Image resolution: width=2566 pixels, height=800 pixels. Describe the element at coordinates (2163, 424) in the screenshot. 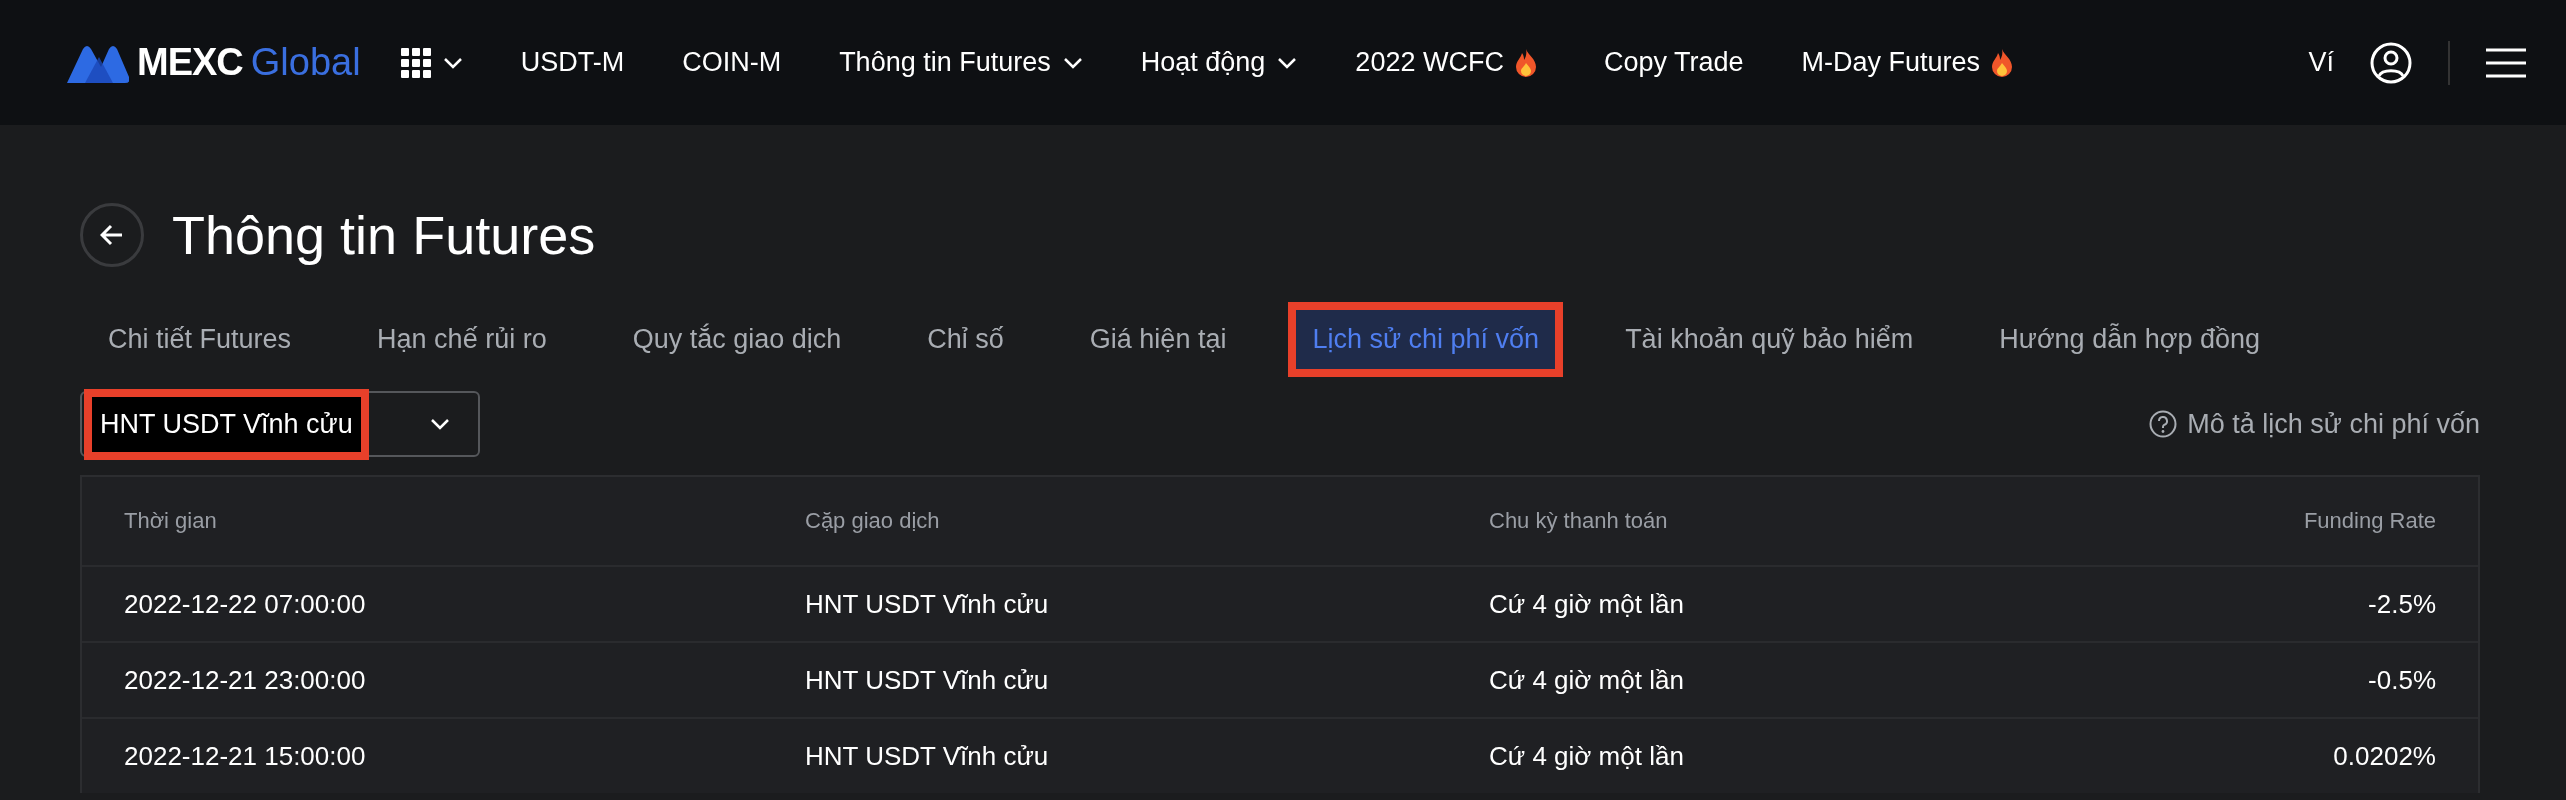

I see `question-icon` at that location.